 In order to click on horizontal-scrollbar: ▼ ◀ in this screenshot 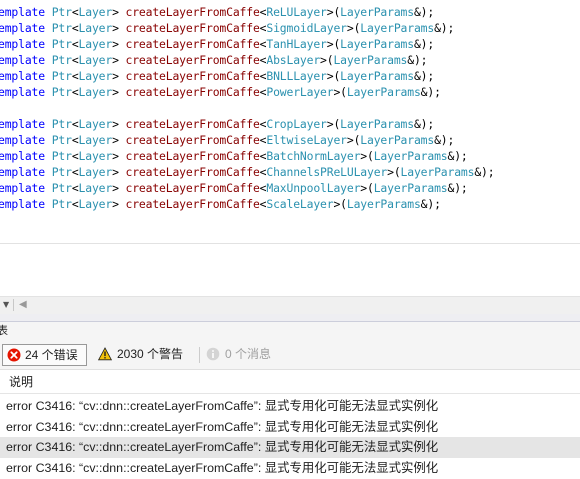, I will do `click(290, 305)`.